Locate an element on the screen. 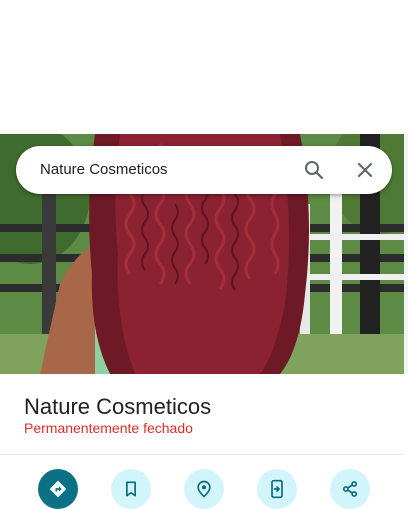  place-title: Nature Cosmeticos is located at coordinates (118, 406).